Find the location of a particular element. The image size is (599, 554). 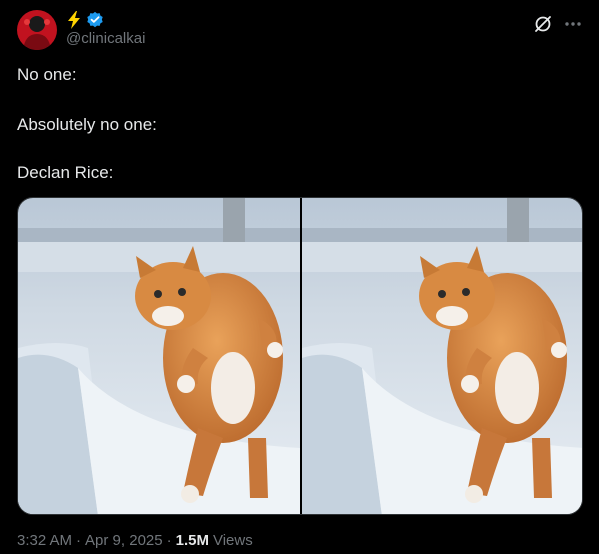

lightning-icon is located at coordinates (74, 20).